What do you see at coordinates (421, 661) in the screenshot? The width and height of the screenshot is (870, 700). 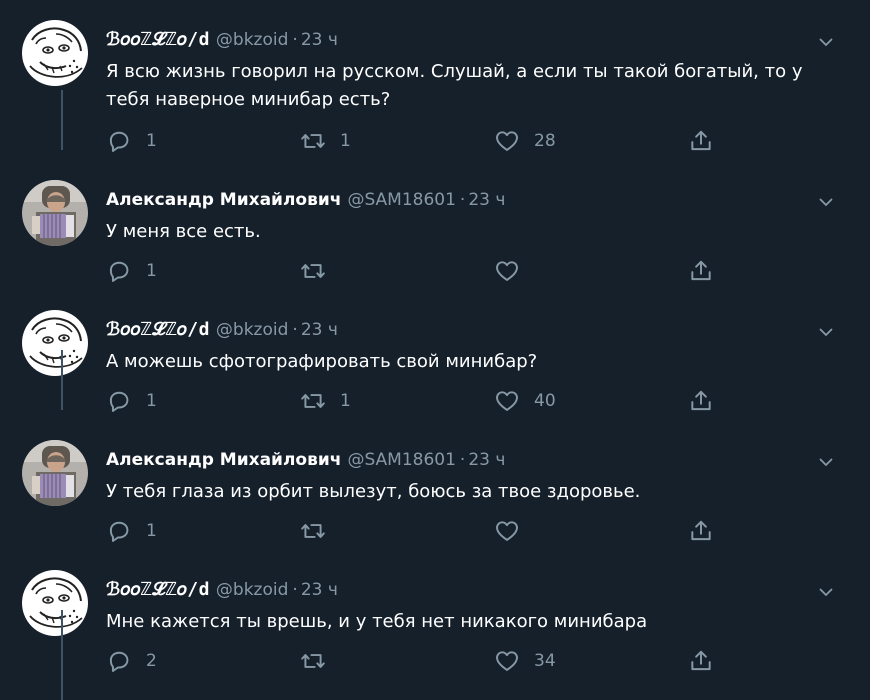 I see `tweet-actions: 2 34` at bounding box center [421, 661].